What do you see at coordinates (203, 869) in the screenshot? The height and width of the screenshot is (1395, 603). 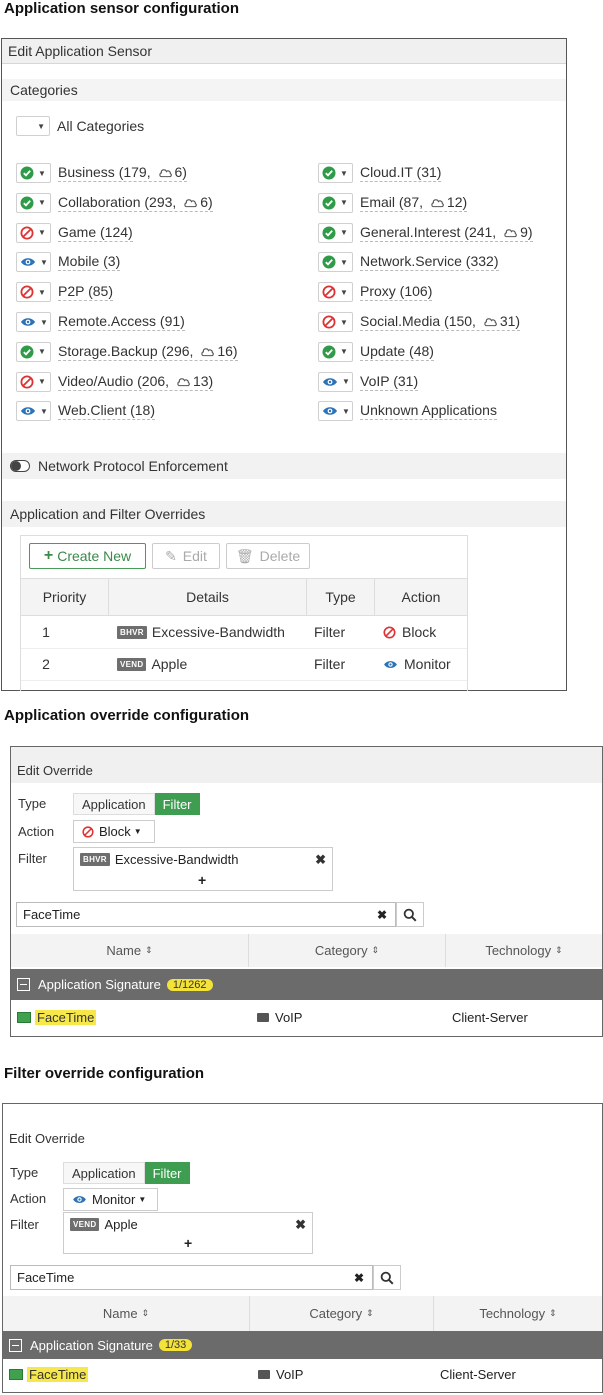 I see `filter-box: BHVR Excessive-Bandwidth ✖ +` at bounding box center [203, 869].